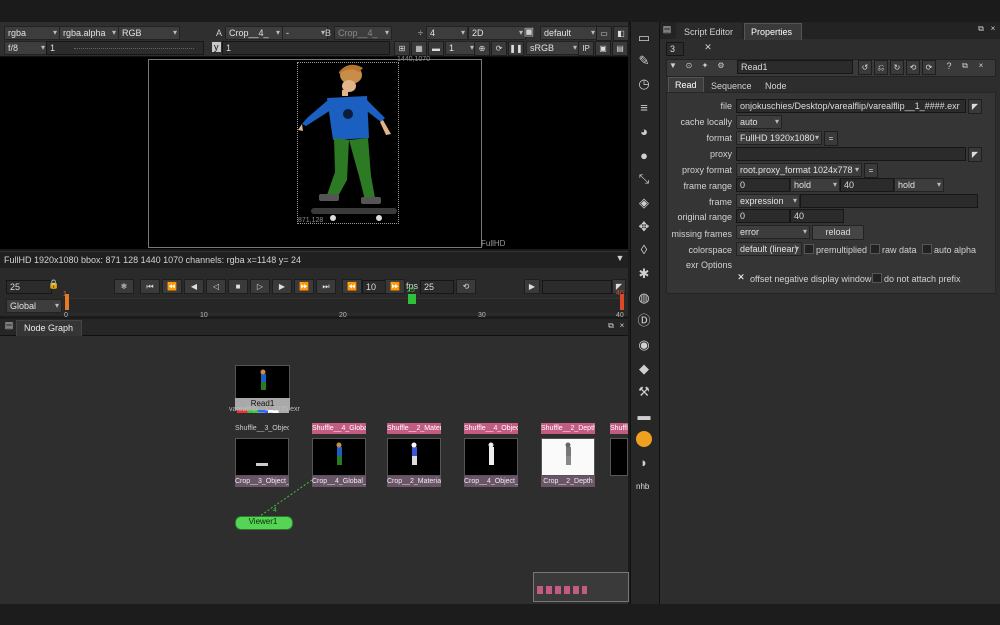 The image size is (1000, 625). I want to click on keyer-icon: ◊, so click(644, 250).